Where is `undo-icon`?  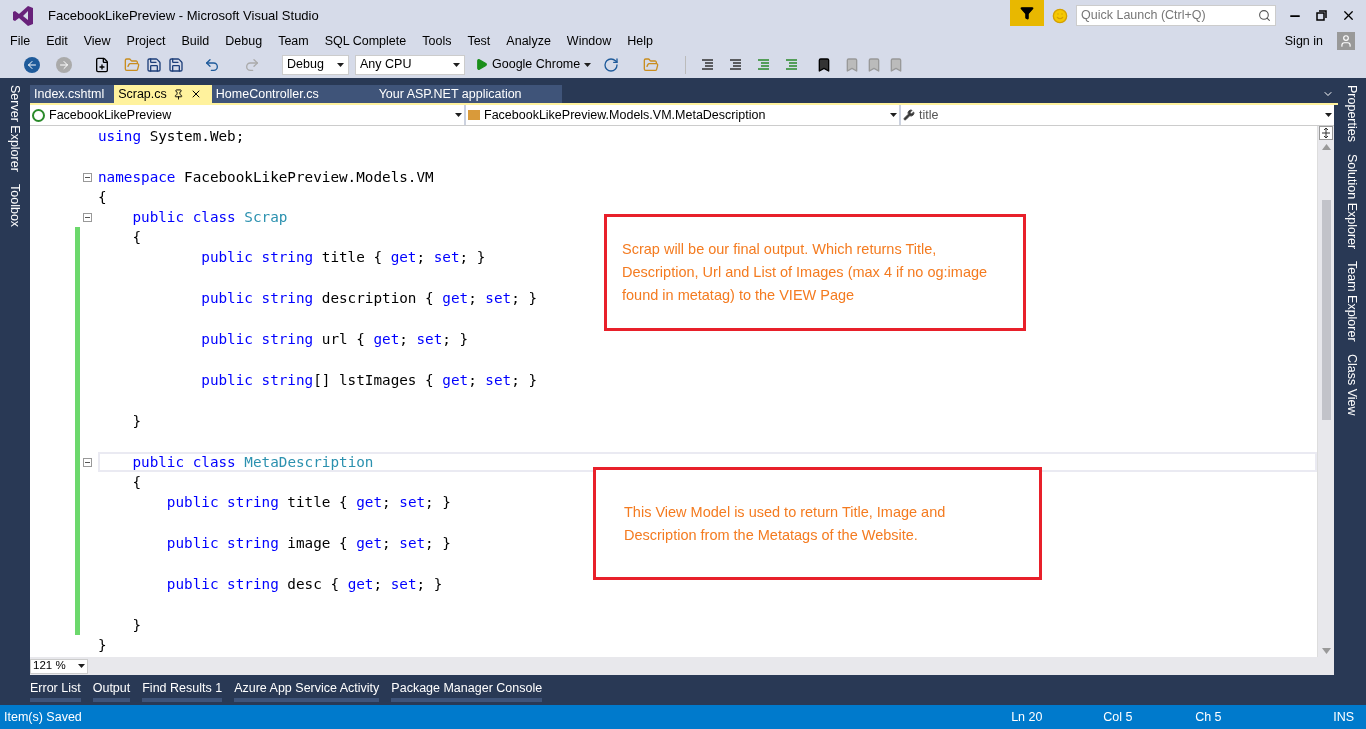 undo-icon is located at coordinates (212, 64).